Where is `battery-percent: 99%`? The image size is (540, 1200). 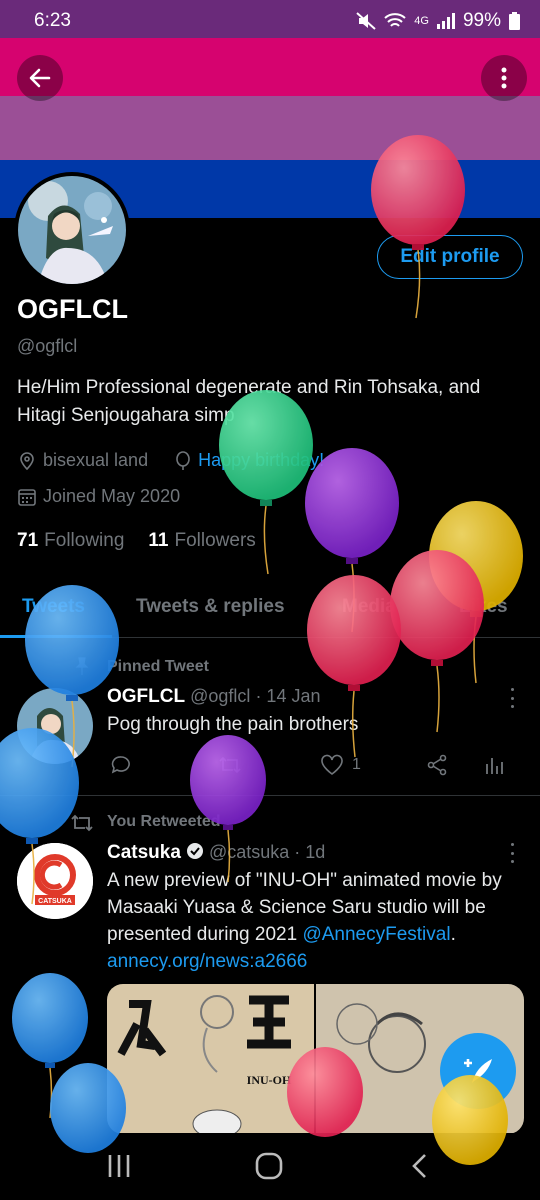 battery-percent: 99% is located at coordinates (481, 20).